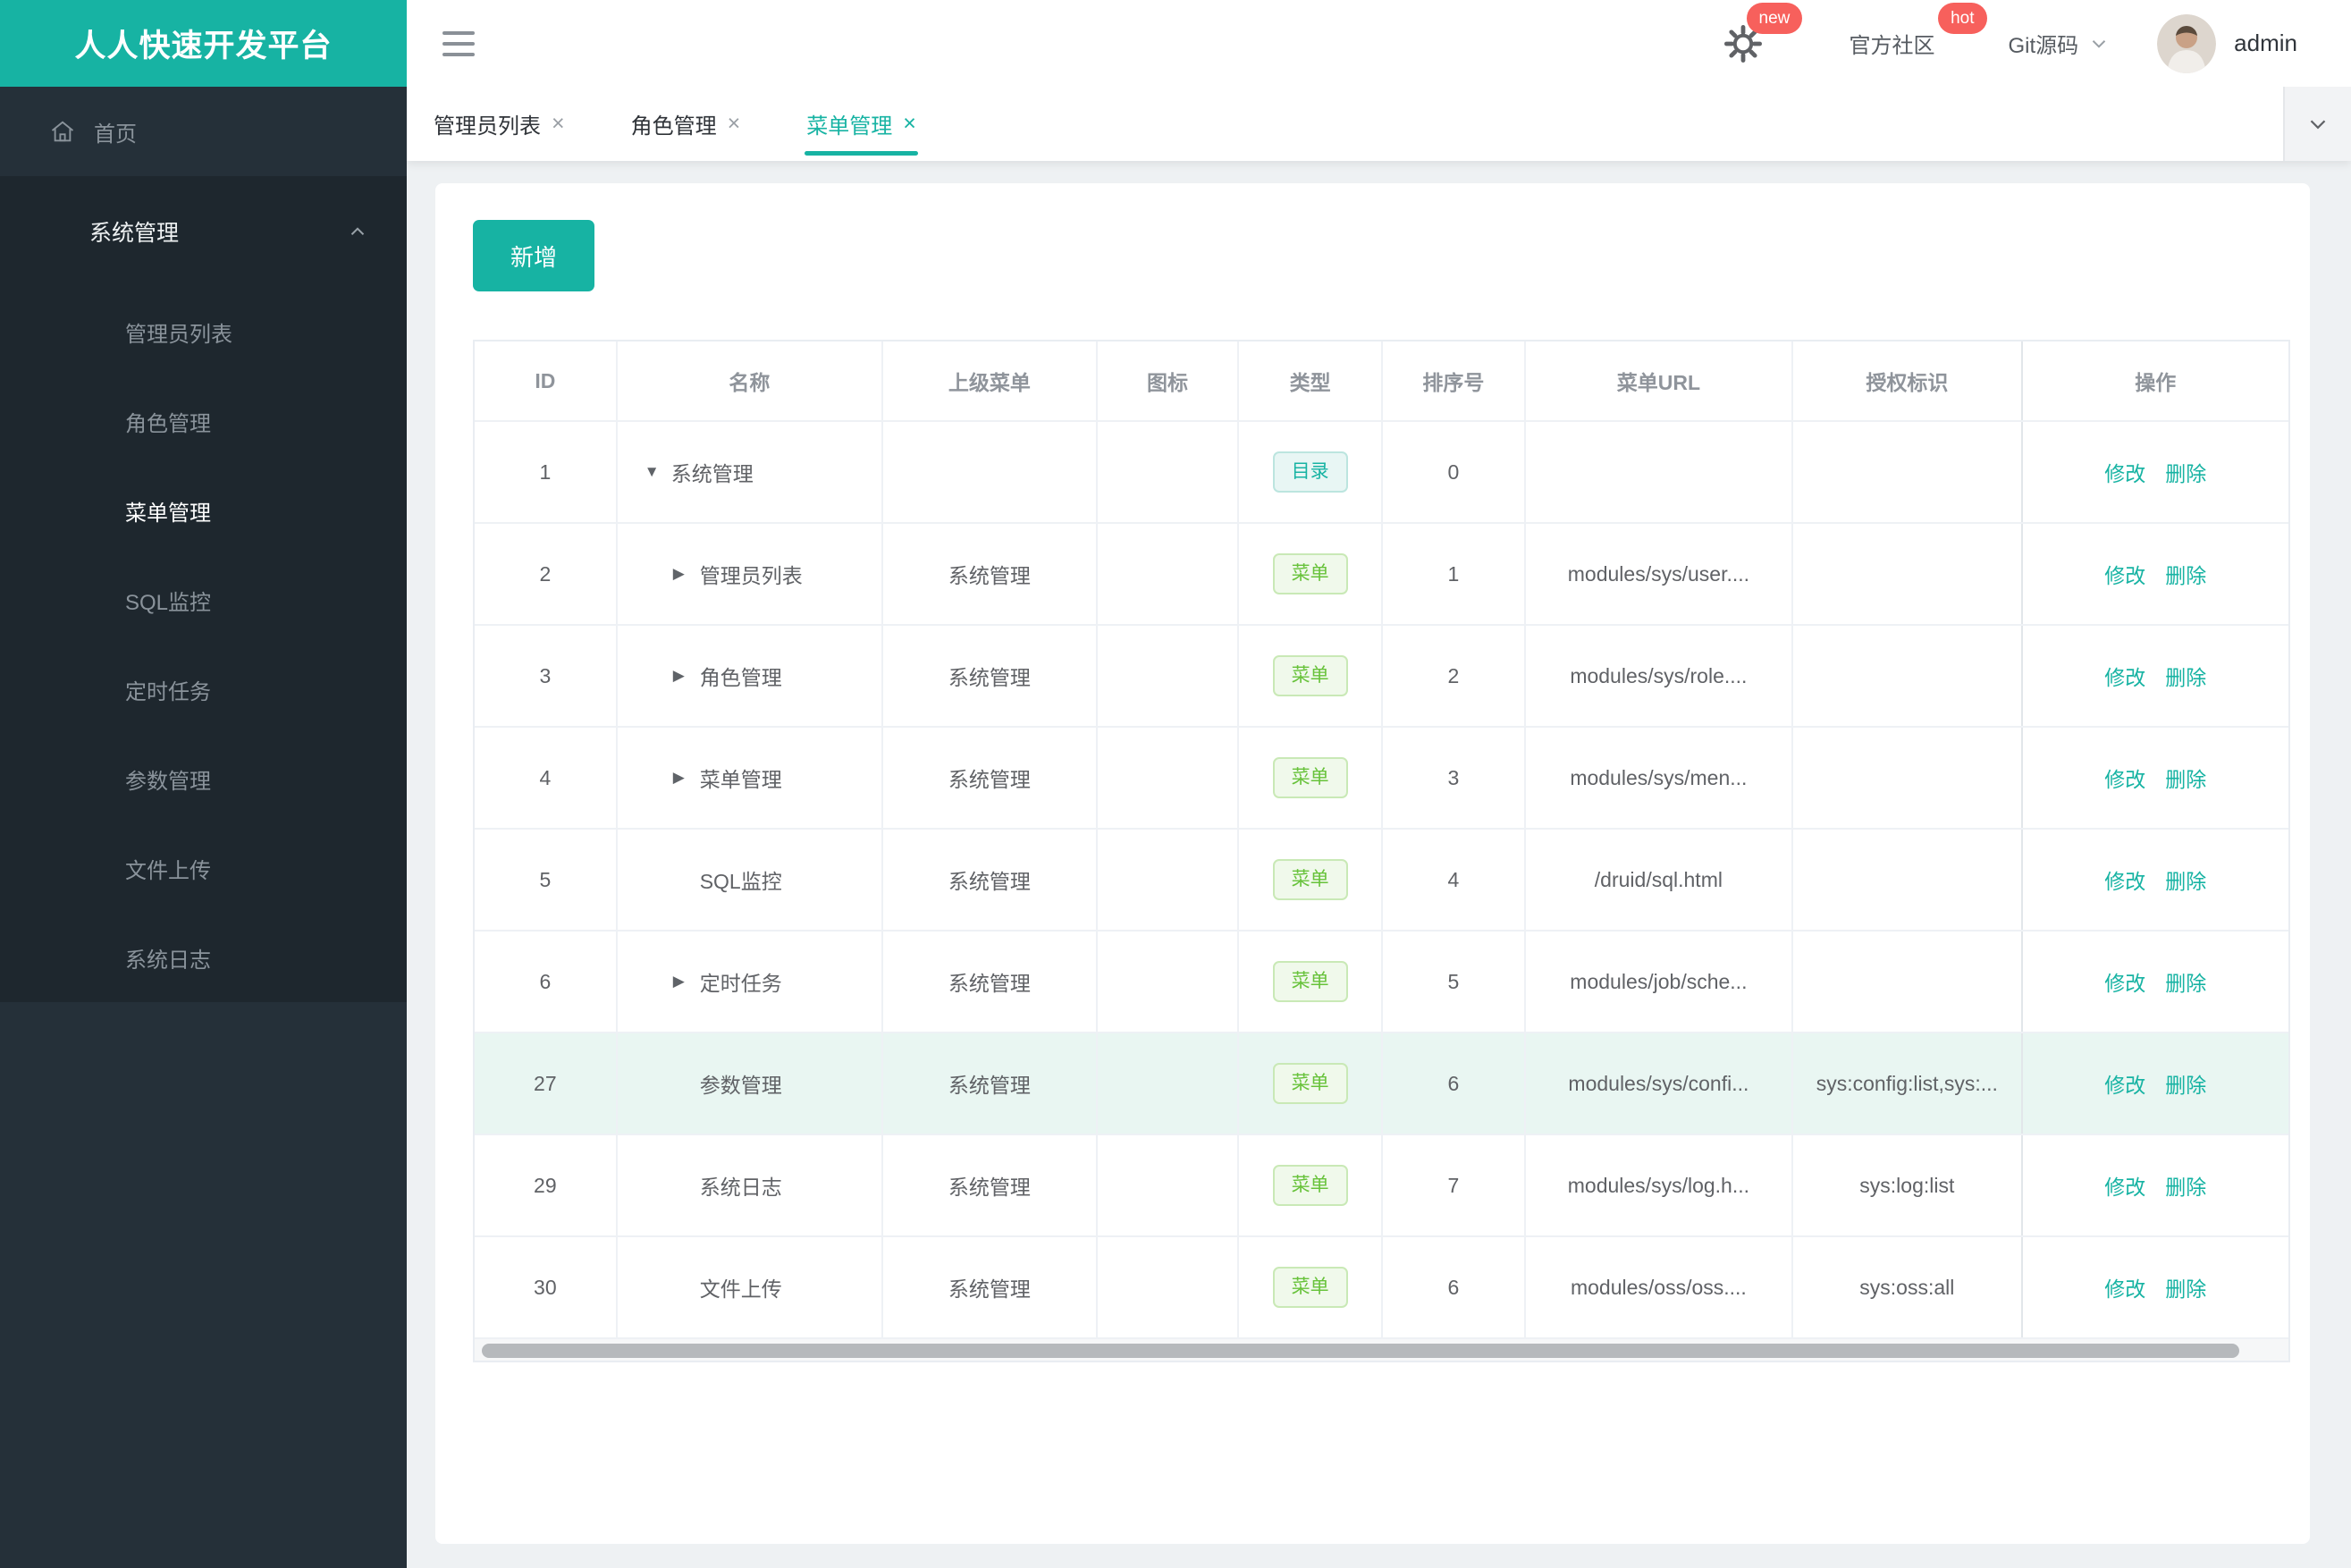  I want to click on cell-perms: sys:oss:all, so click(1907, 1287).